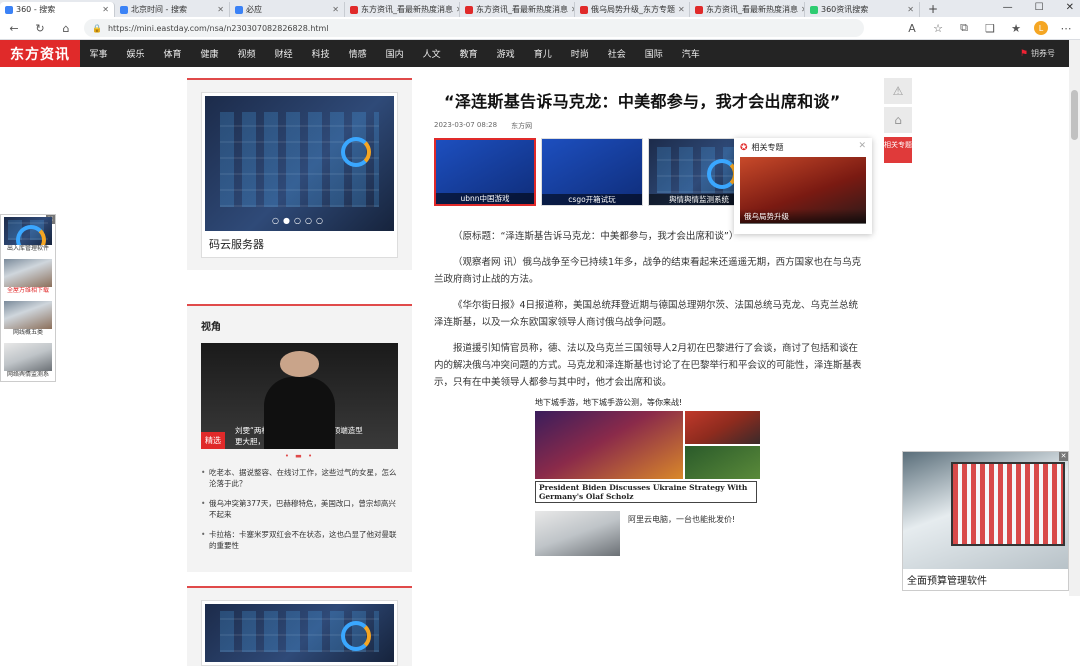  Describe the element at coordinates (1037, 53) in the screenshot. I see `user-link: ⚑ 钥券号` at that location.